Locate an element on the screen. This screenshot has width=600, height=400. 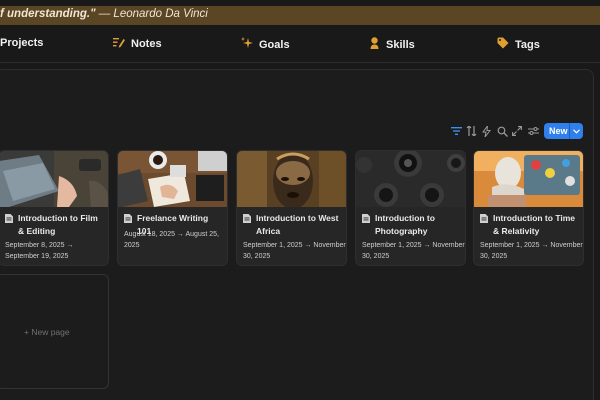
nav-item-label: Goals is located at coordinates (274, 44).